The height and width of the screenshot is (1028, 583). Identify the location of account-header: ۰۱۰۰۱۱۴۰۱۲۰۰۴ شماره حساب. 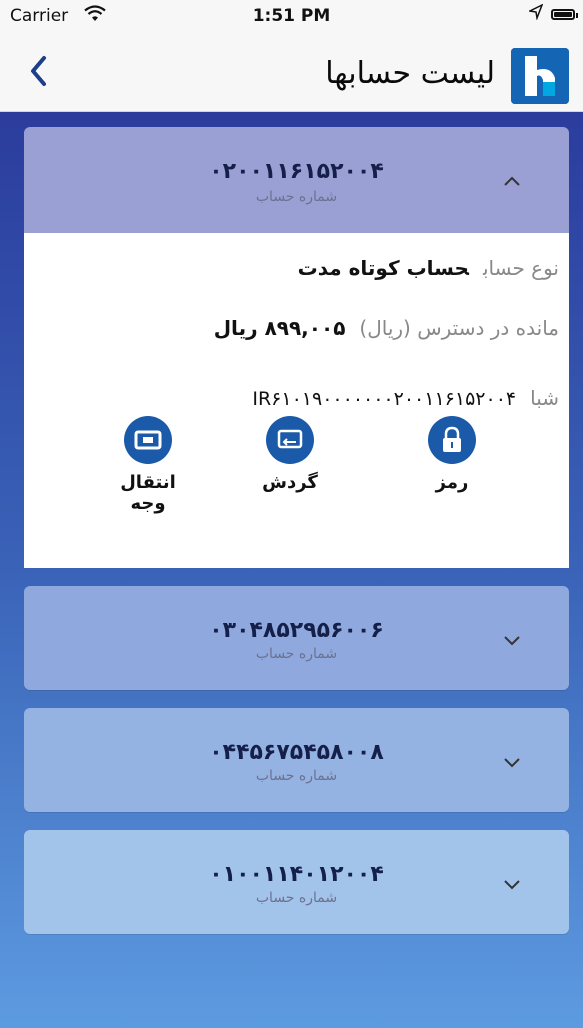
(296, 882).